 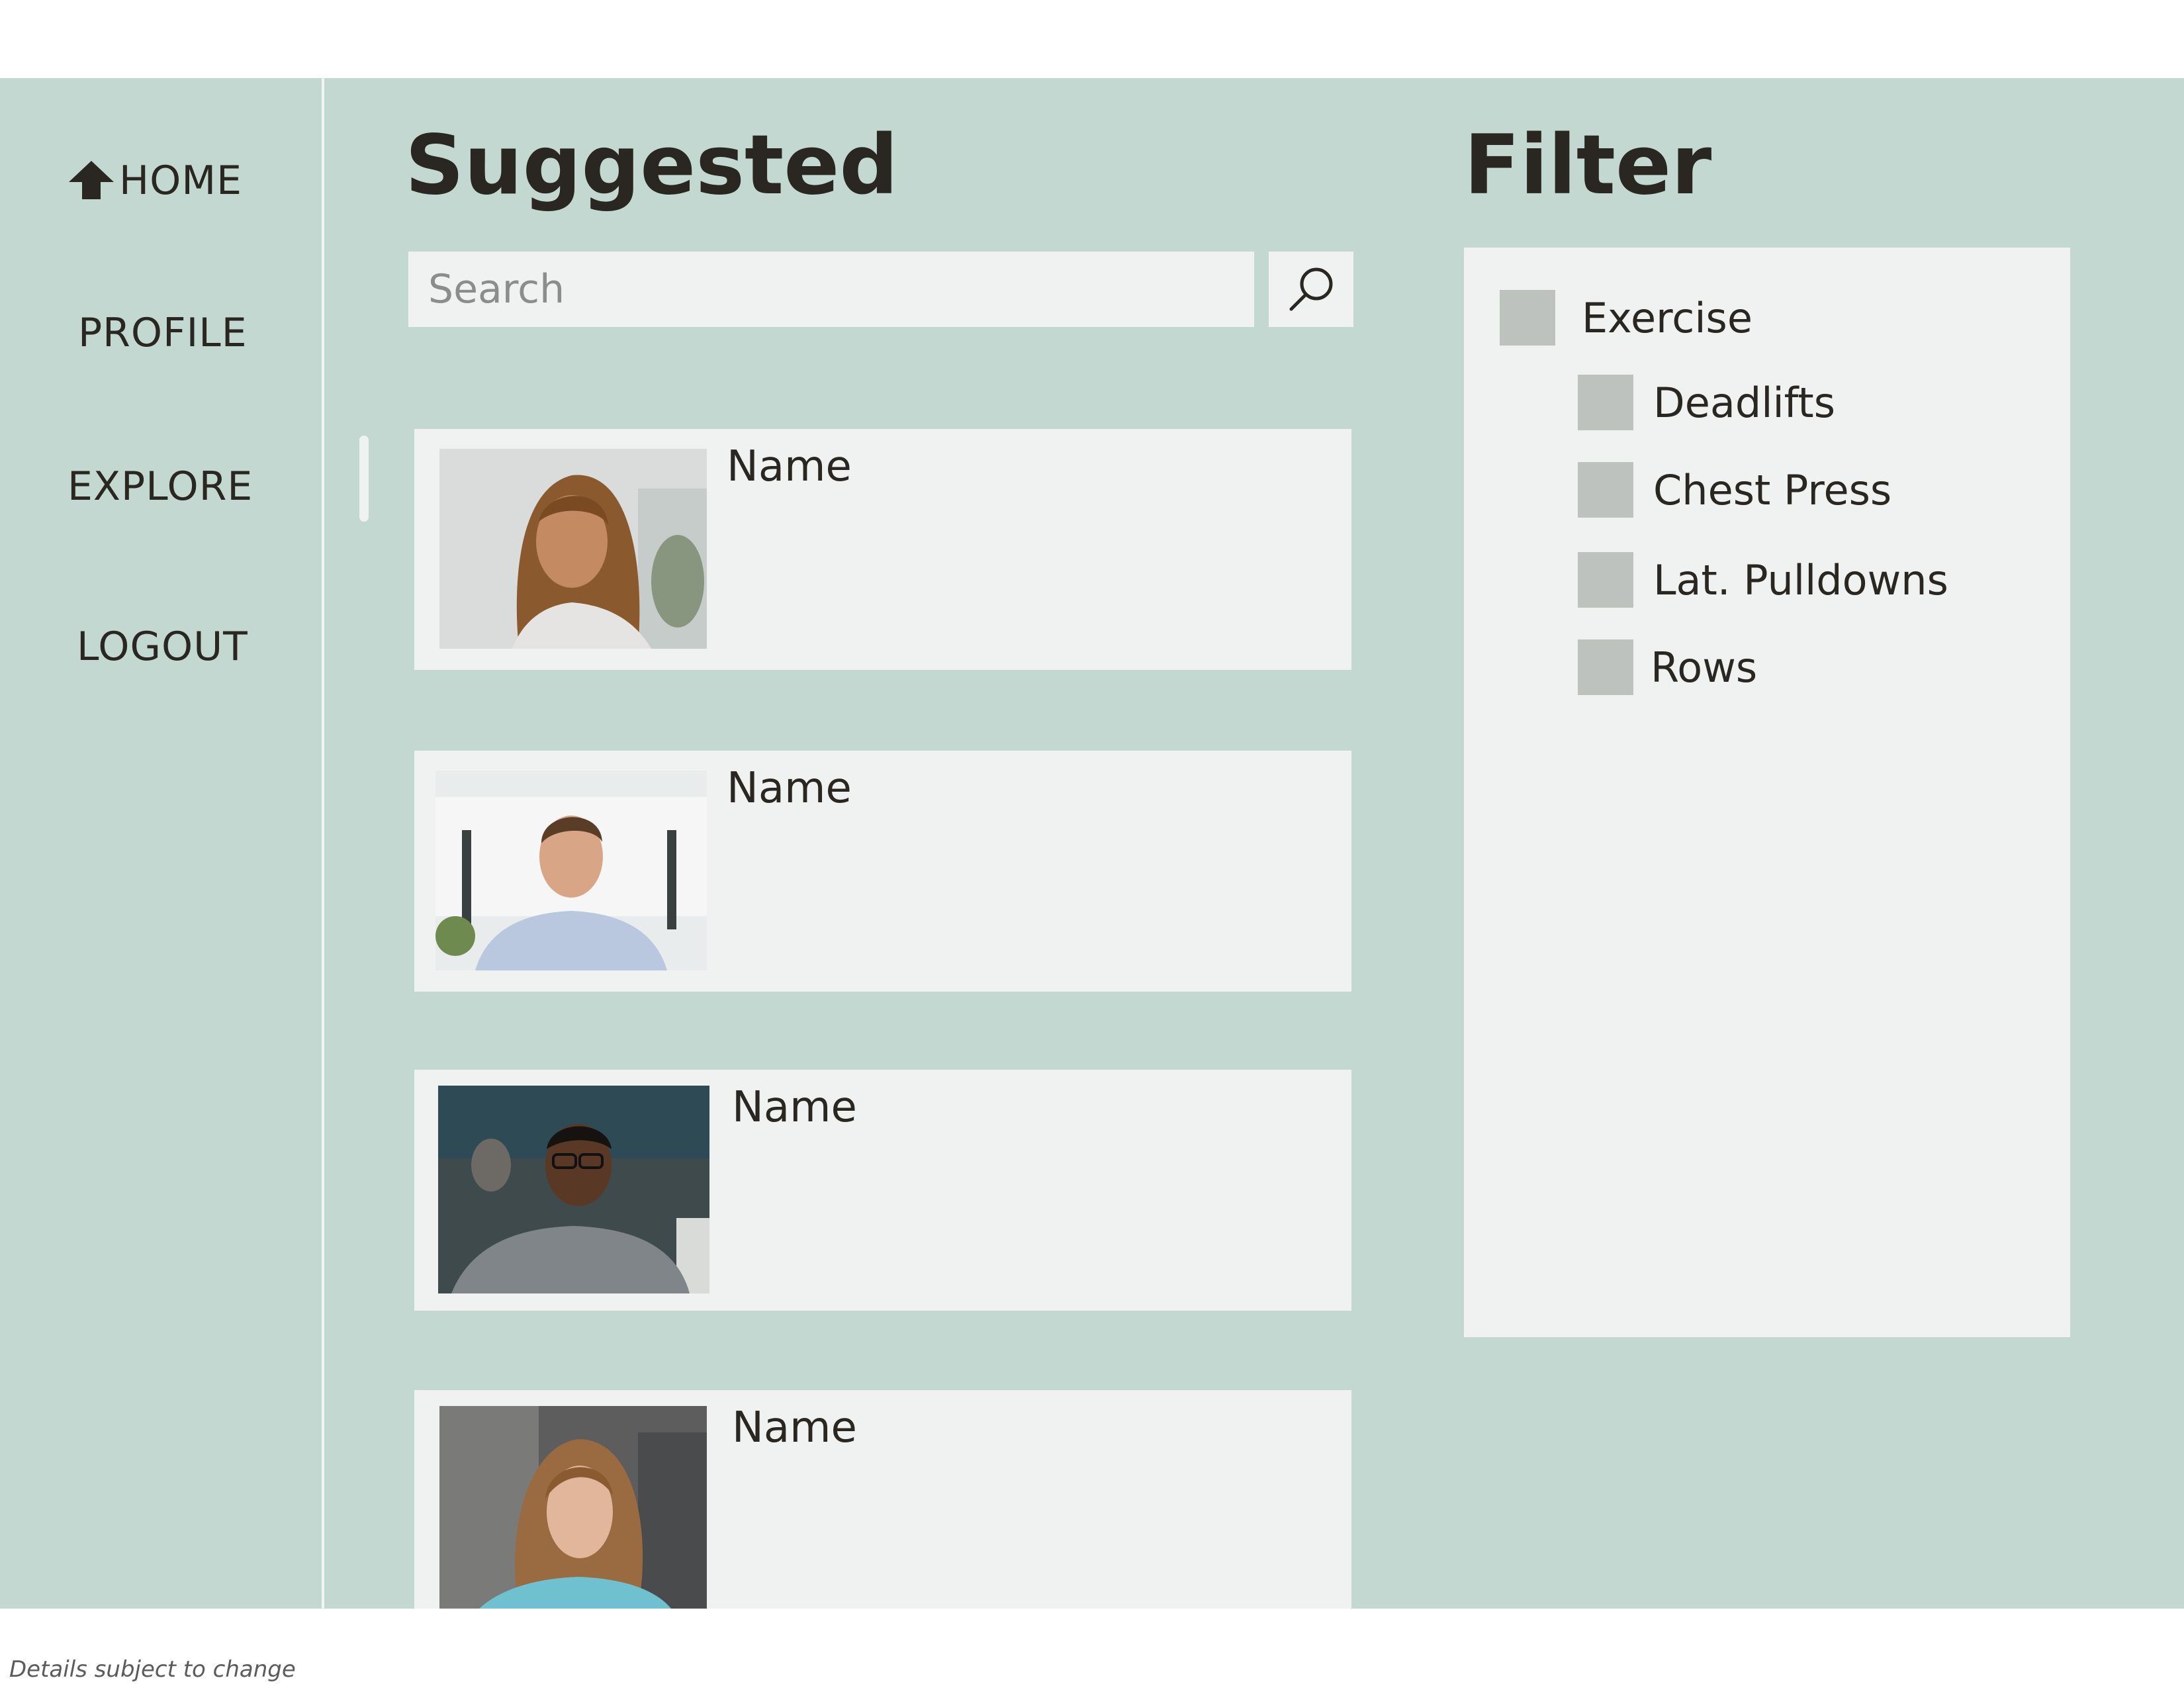 What do you see at coordinates (364, 479) in the screenshot?
I see `scrollbar-thumb` at bounding box center [364, 479].